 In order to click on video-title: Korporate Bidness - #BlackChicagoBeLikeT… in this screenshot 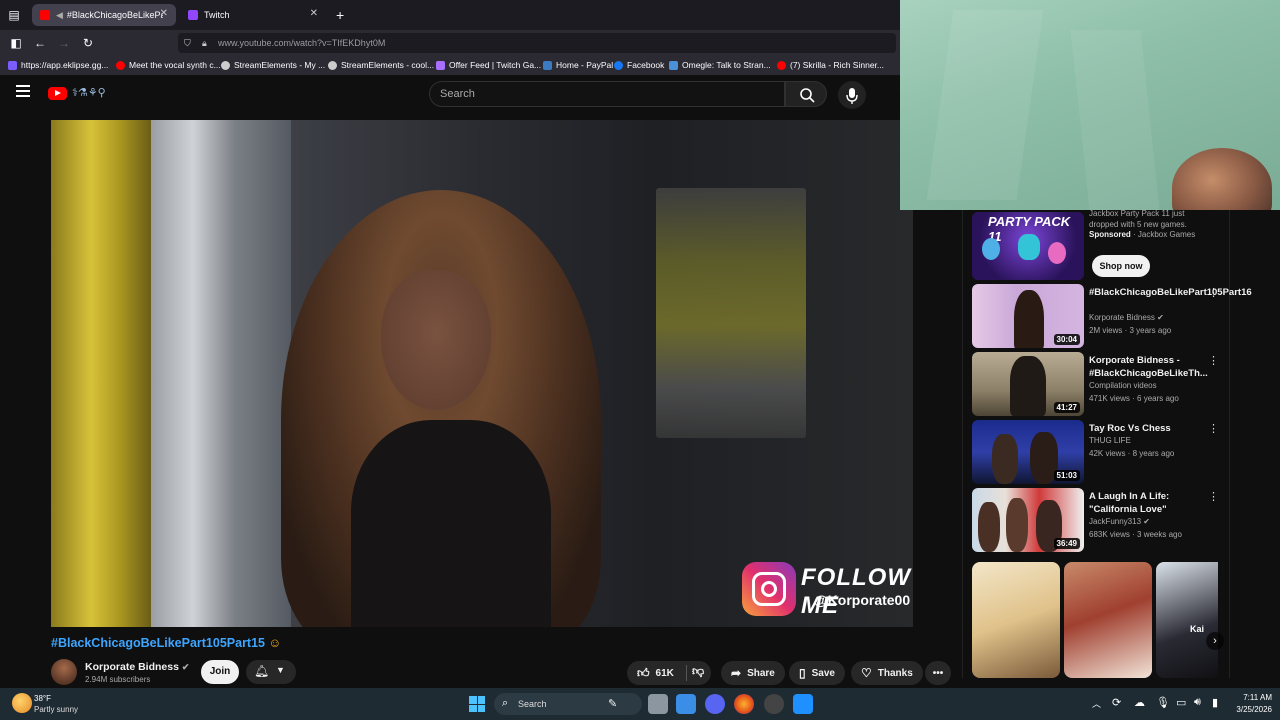, I will do `click(1148, 367)`.